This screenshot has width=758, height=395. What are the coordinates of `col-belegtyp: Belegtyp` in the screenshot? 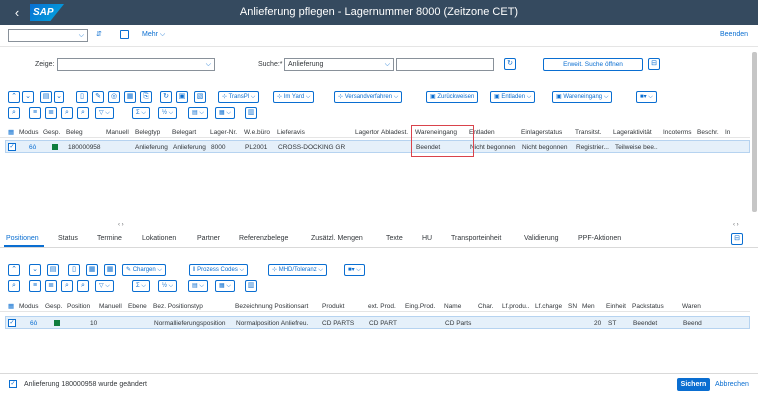 It's located at (147, 132).